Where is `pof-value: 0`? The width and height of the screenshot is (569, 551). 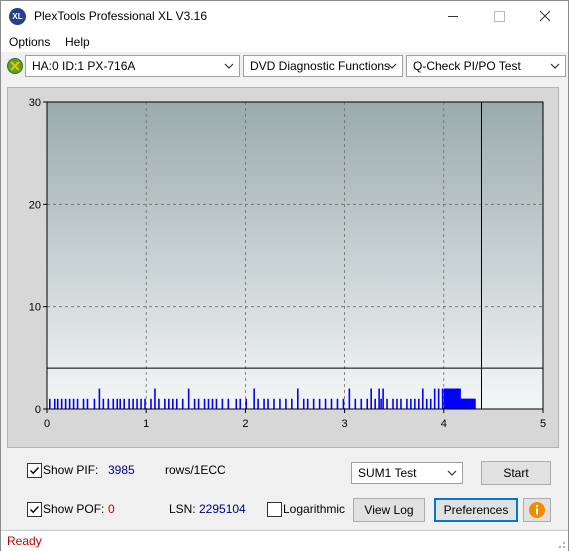 pof-value: 0 is located at coordinates (111, 509).